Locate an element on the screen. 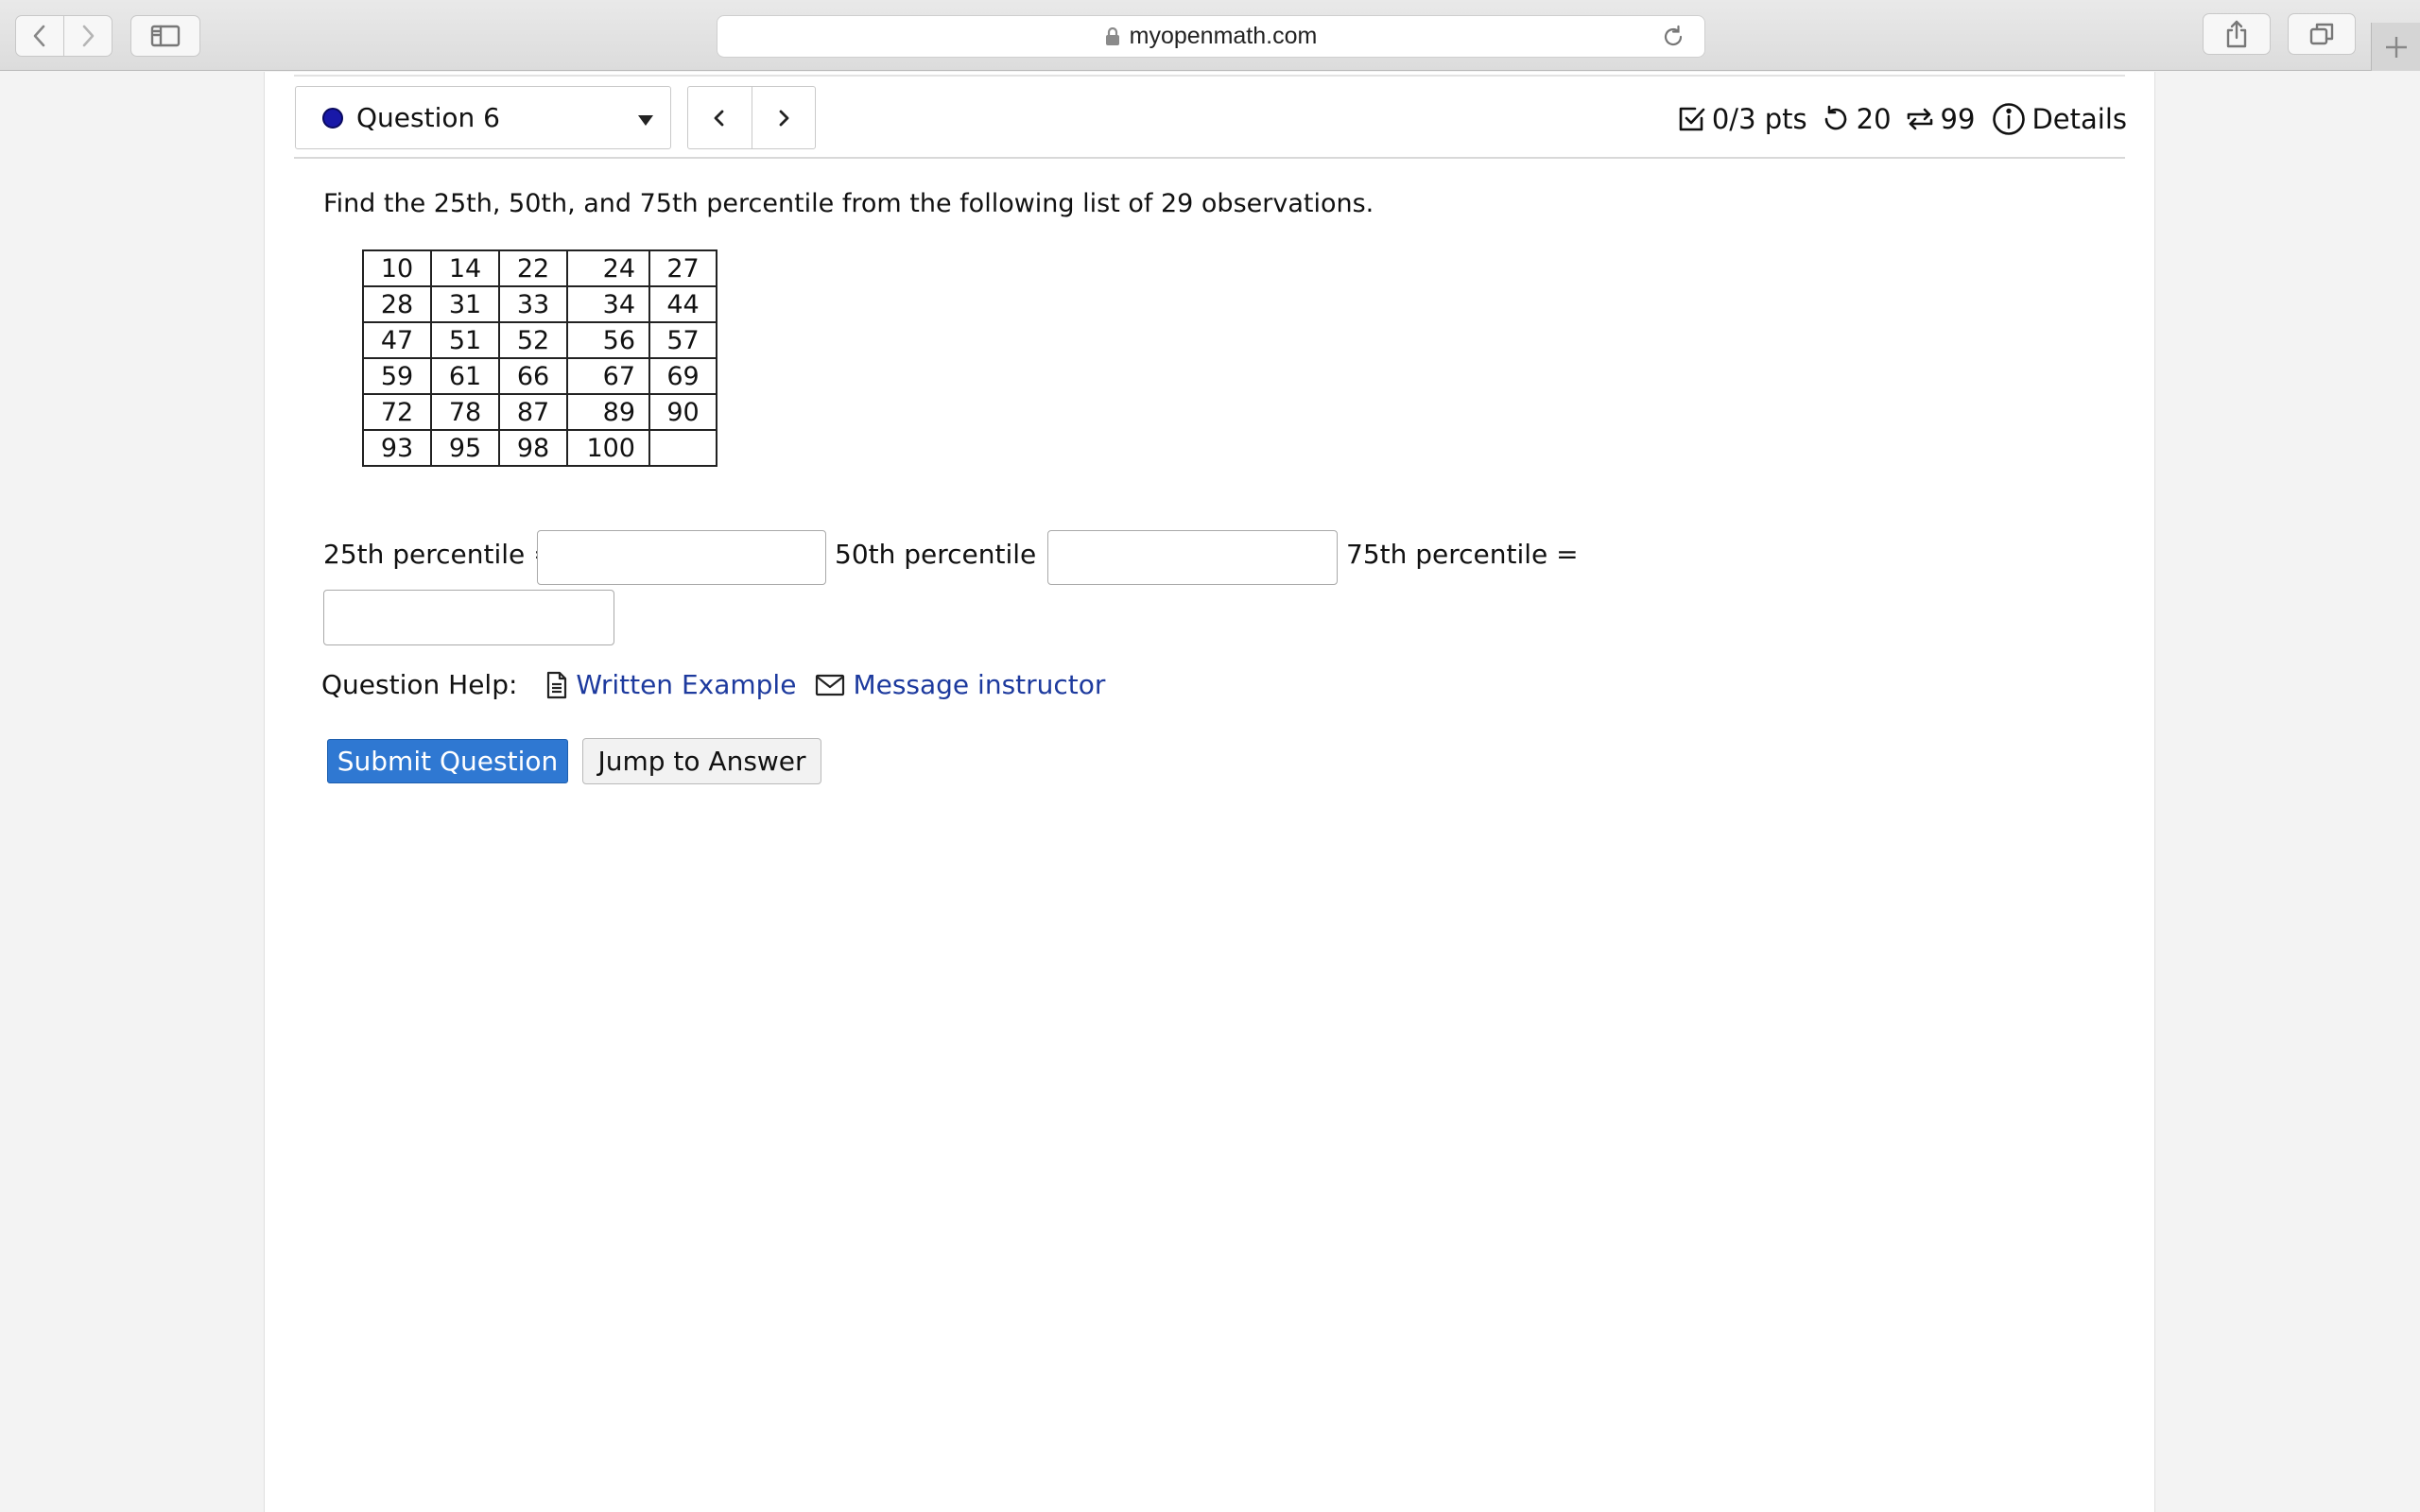 Image resolution: width=2420 pixels, height=1512 pixels. mail-icon is located at coordinates (831, 685).